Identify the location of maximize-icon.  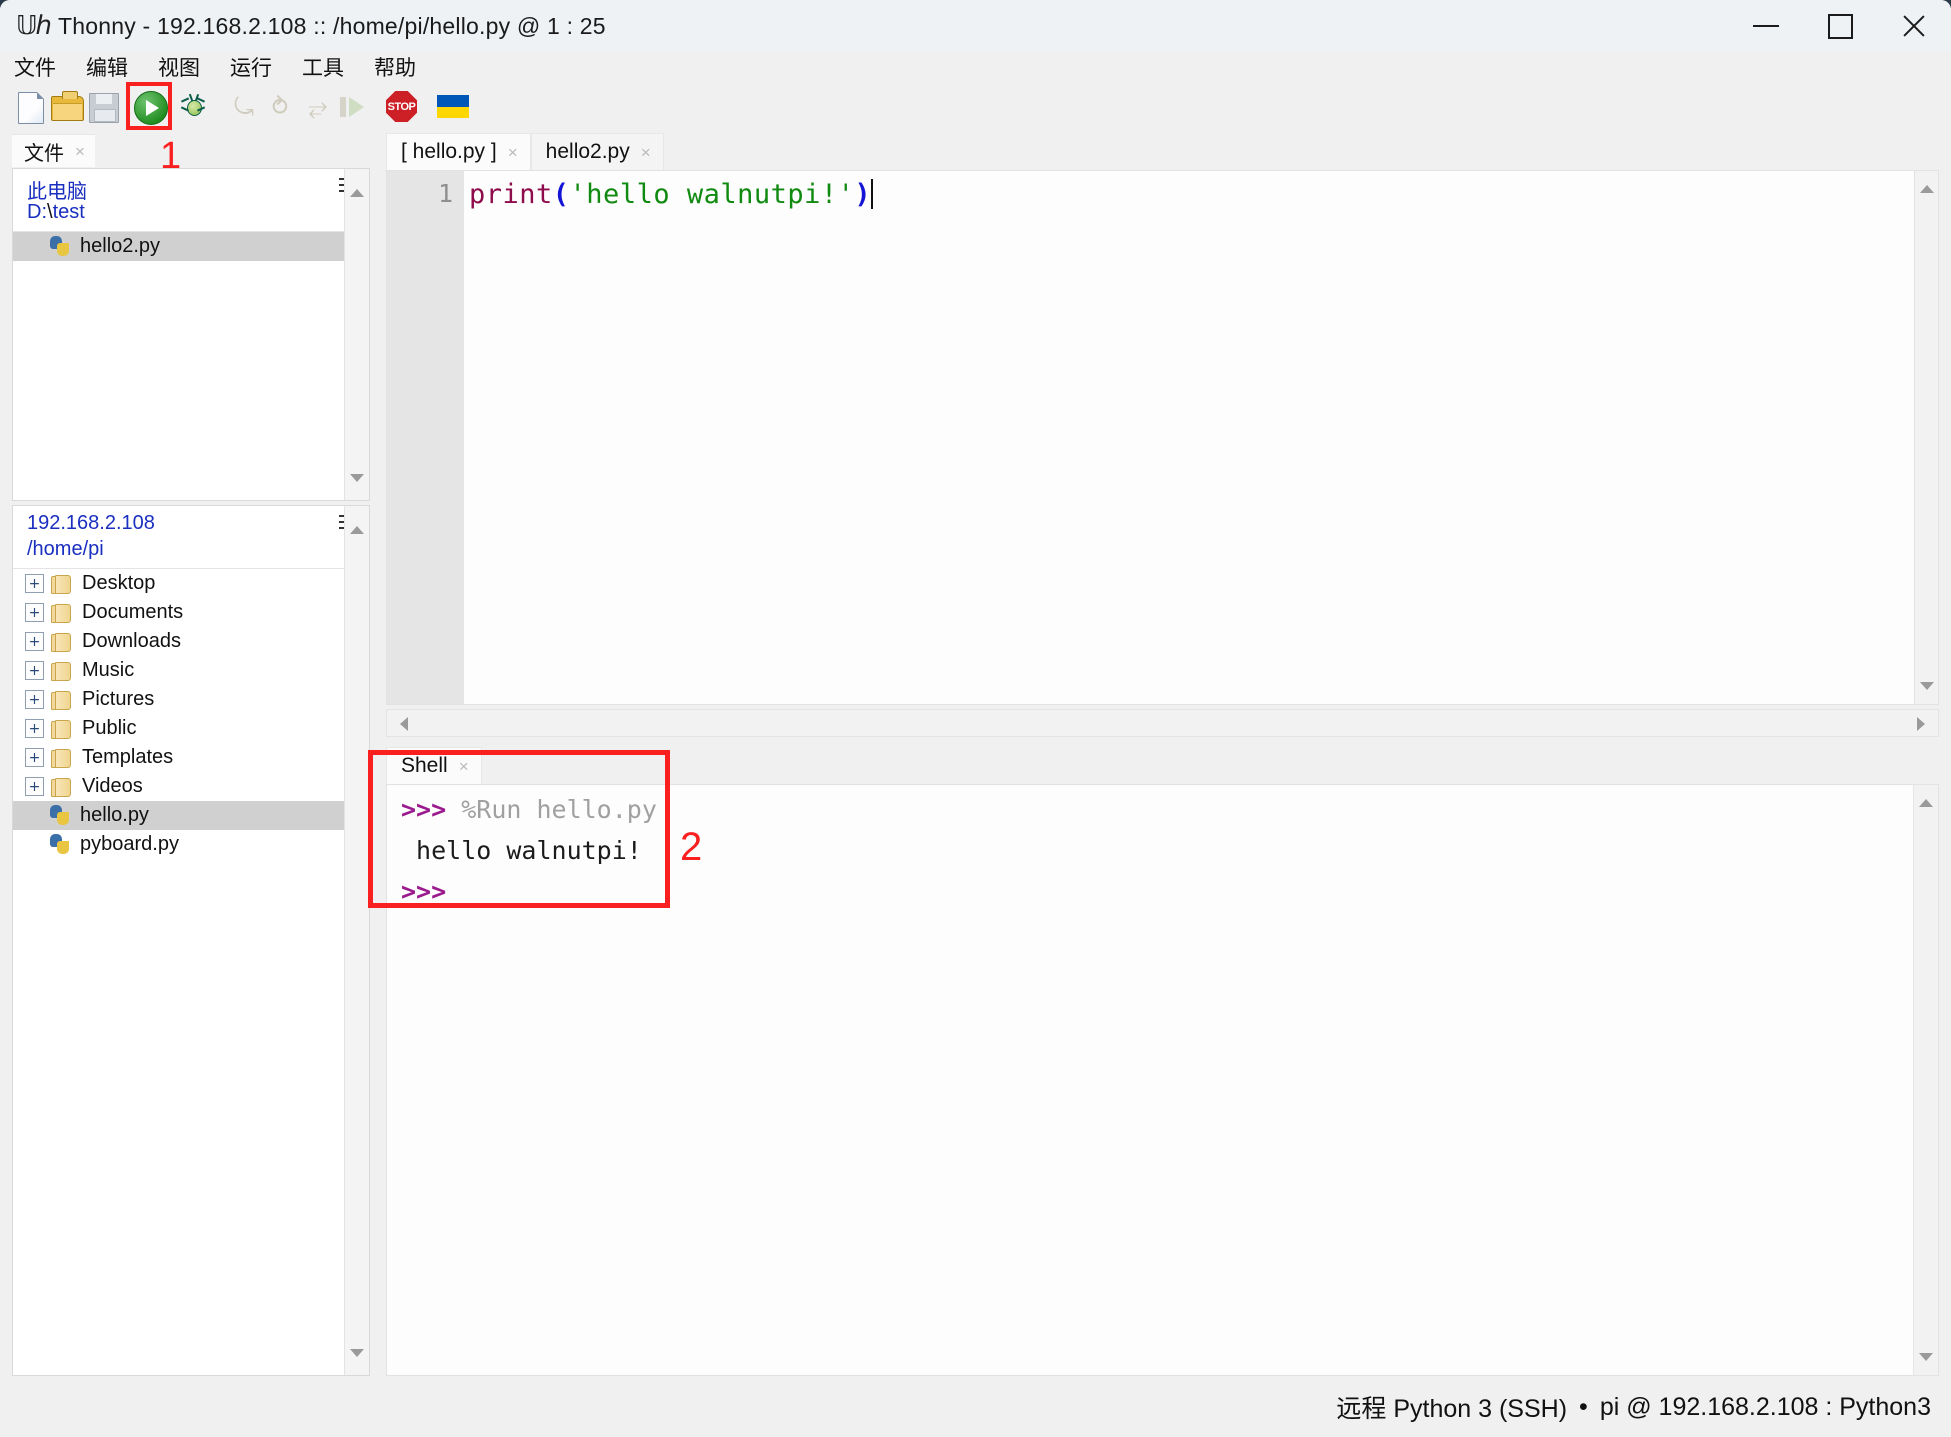
(1840, 26).